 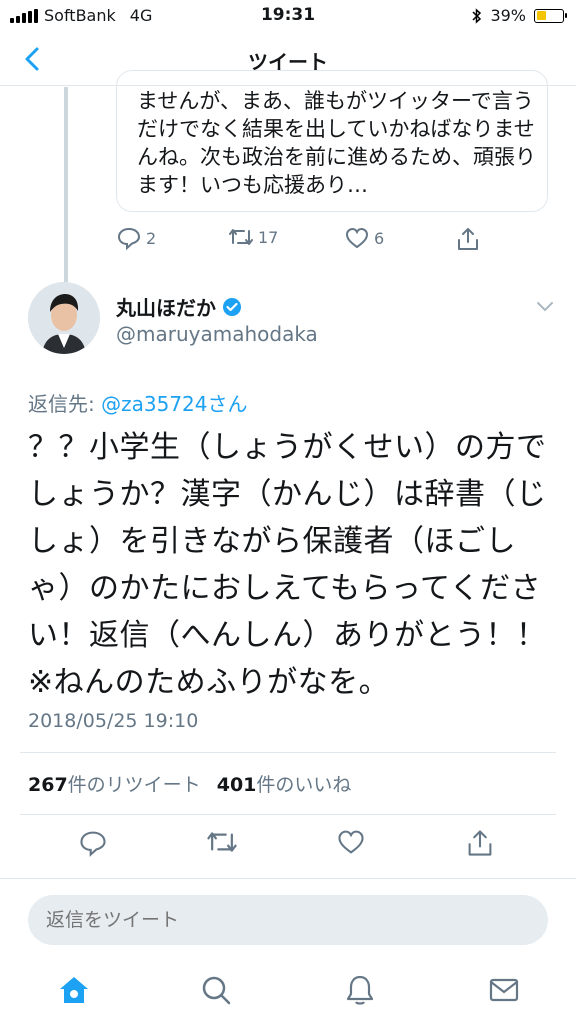 I want to click on like-button, so click(x=351, y=844).